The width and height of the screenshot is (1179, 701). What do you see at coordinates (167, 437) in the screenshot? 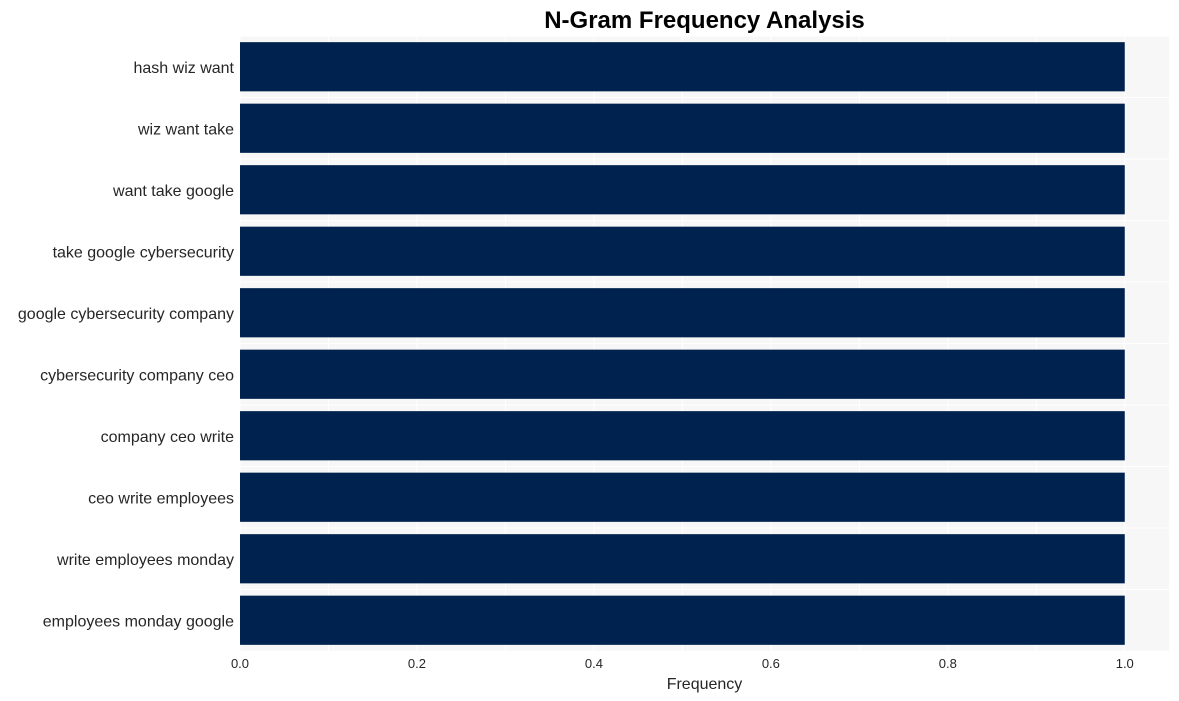
I see `y-tick-label: company ceo write` at bounding box center [167, 437].